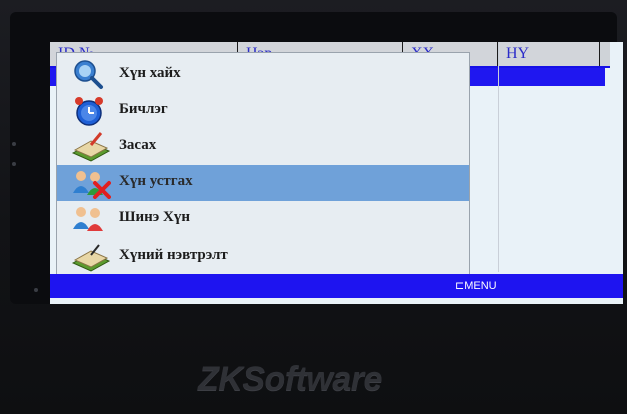  I want to click on menu-item-label: Хүн устгах, so click(156, 181).